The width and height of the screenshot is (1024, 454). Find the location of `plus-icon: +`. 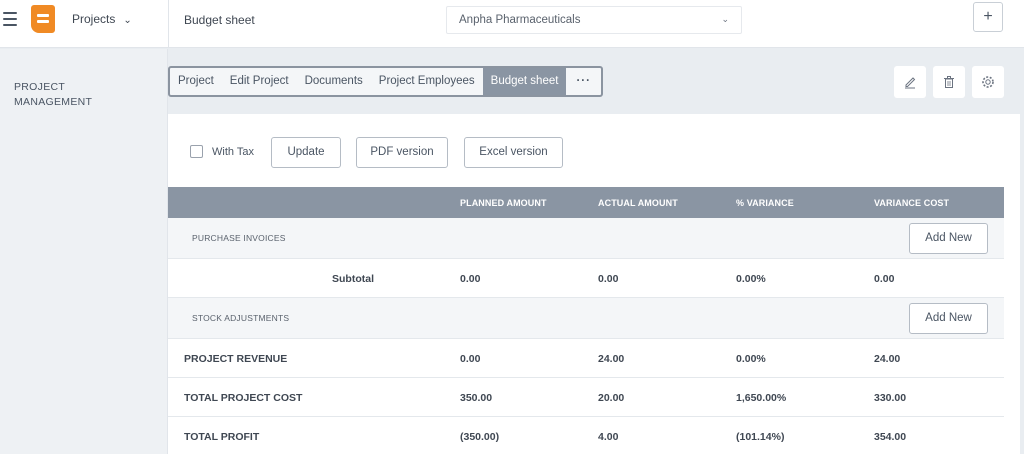

plus-icon: + is located at coordinates (988, 16).